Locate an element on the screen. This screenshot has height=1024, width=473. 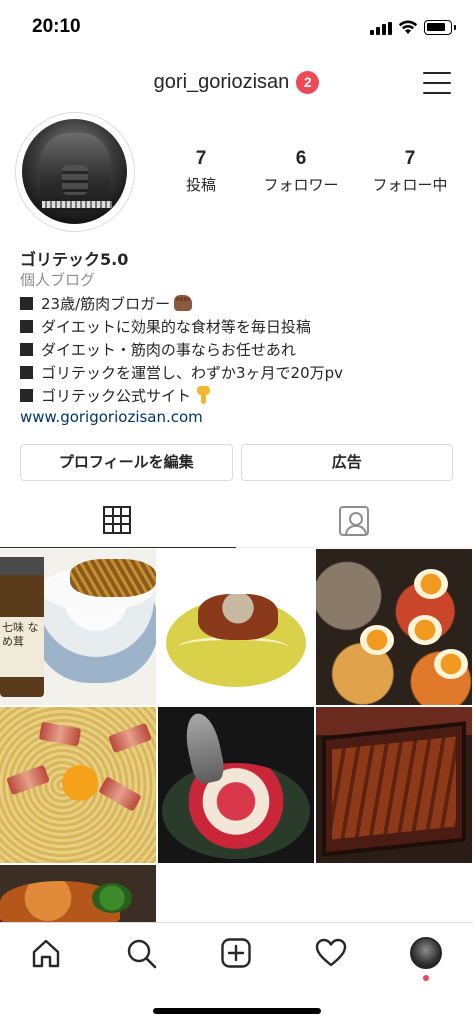
search-icon is located at coordinates (141, 953).